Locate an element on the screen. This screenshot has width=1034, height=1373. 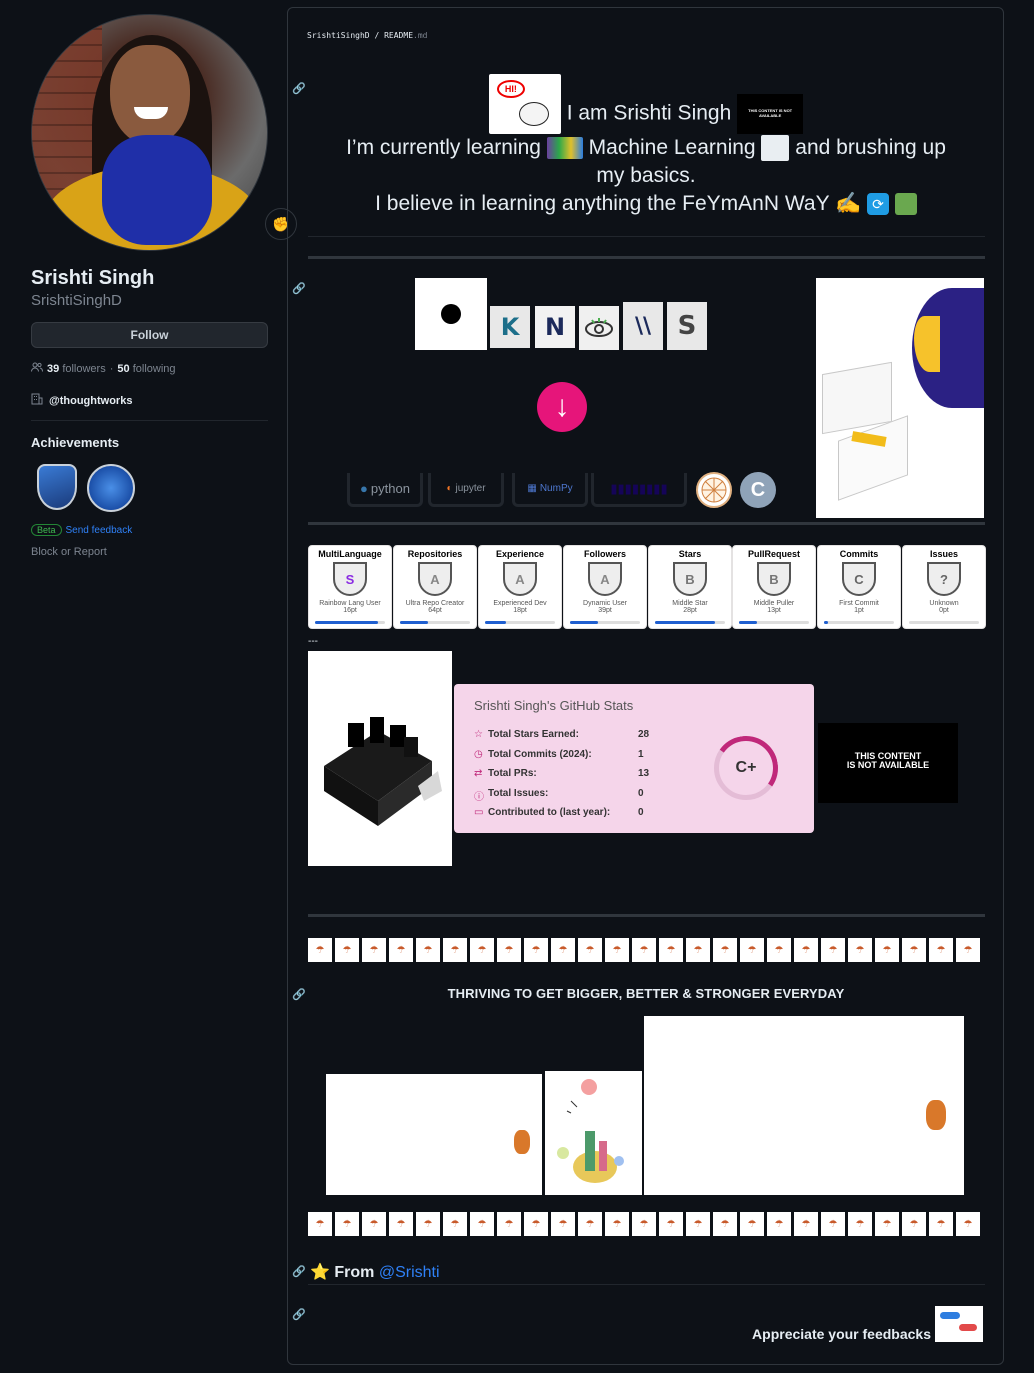
pandas-badge: ▮▮▮▮▮▮▮▮ is located at coordinates (639, 490).